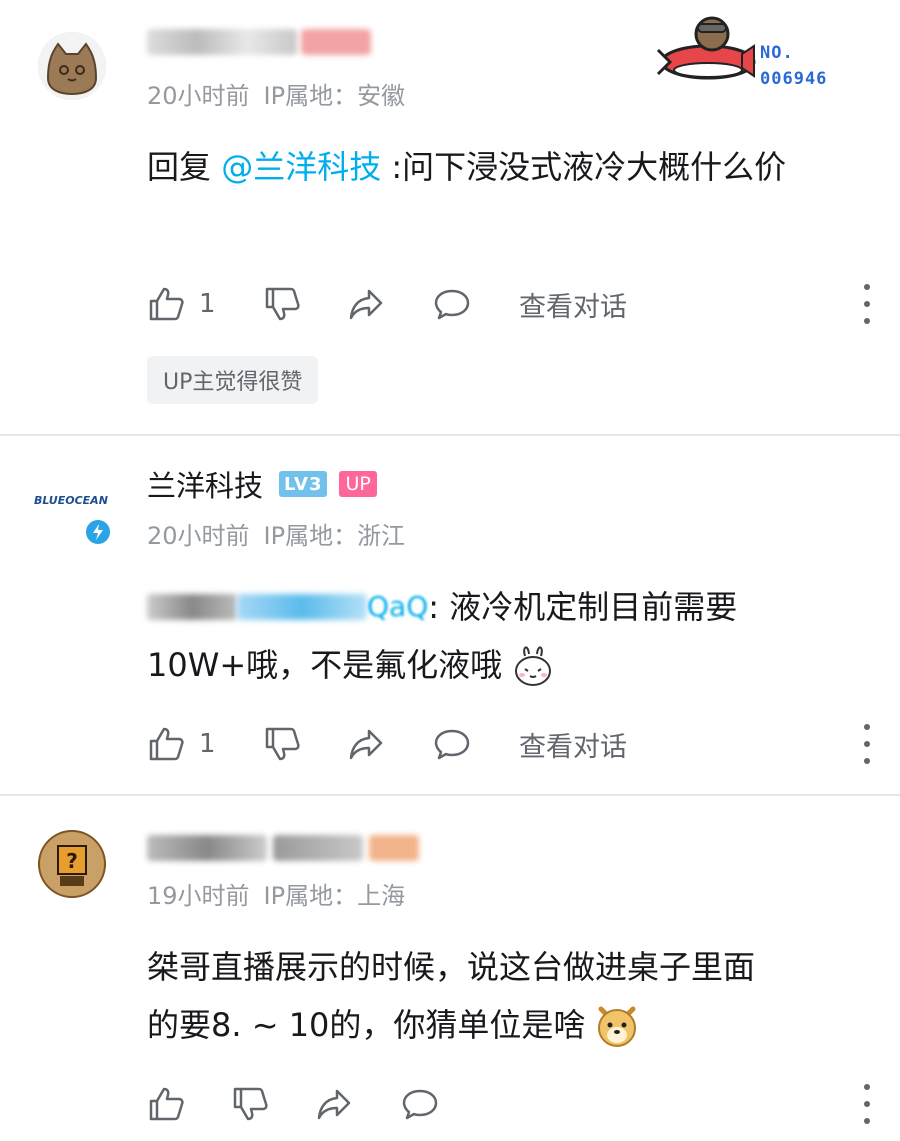 This screenshot has width=900, height=1141. I want to click on comment-text-line-2: 10W+哦，不是氟化液哦, so click(325, 665).